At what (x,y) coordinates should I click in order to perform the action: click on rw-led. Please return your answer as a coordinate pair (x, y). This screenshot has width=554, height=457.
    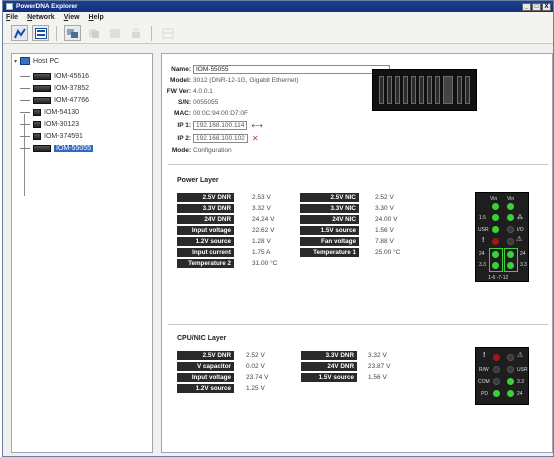
    Looking at the image, I should click on (496, 369).